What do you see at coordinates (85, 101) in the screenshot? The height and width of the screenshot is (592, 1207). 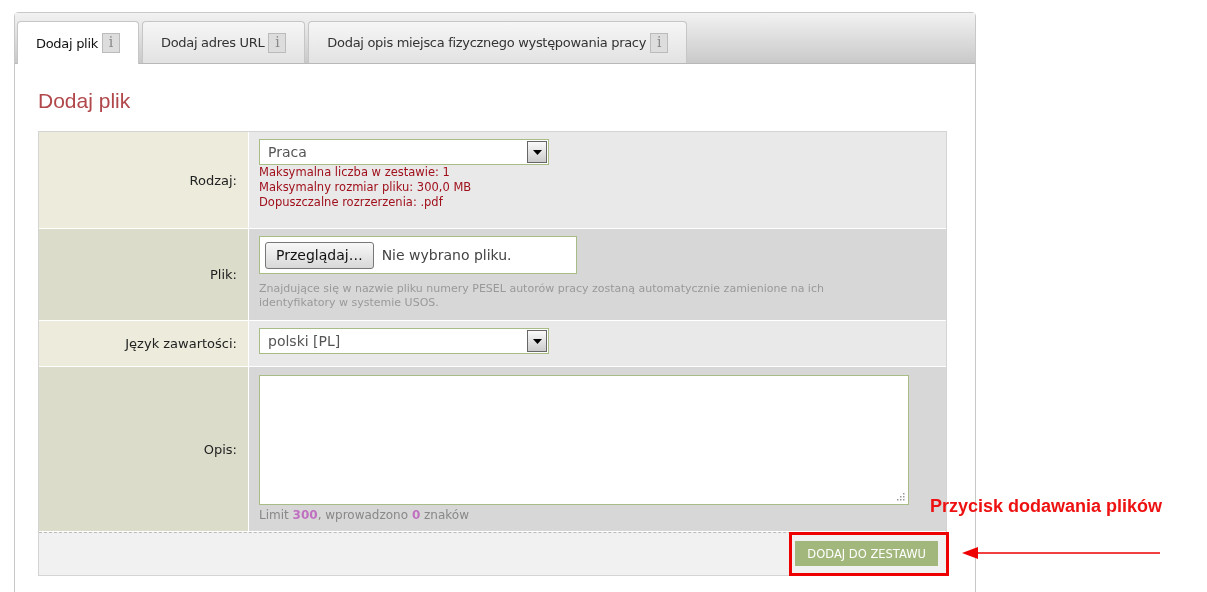 I see `section-heading: Dodaj plik` at bounding box center [85, 101].